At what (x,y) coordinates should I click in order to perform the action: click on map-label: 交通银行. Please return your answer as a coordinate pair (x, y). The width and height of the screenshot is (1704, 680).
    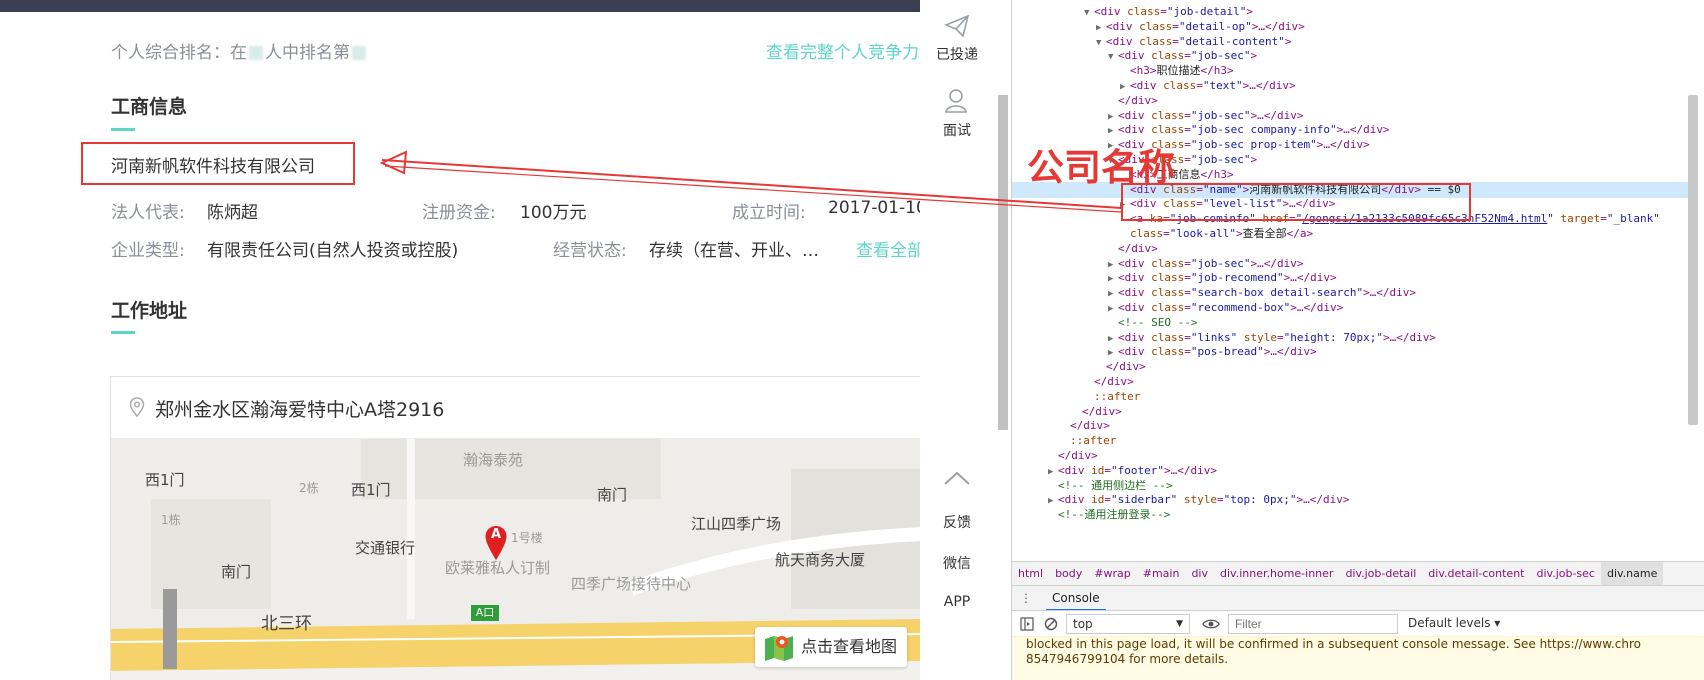
    Looking at the image, I should click on (385, 548).